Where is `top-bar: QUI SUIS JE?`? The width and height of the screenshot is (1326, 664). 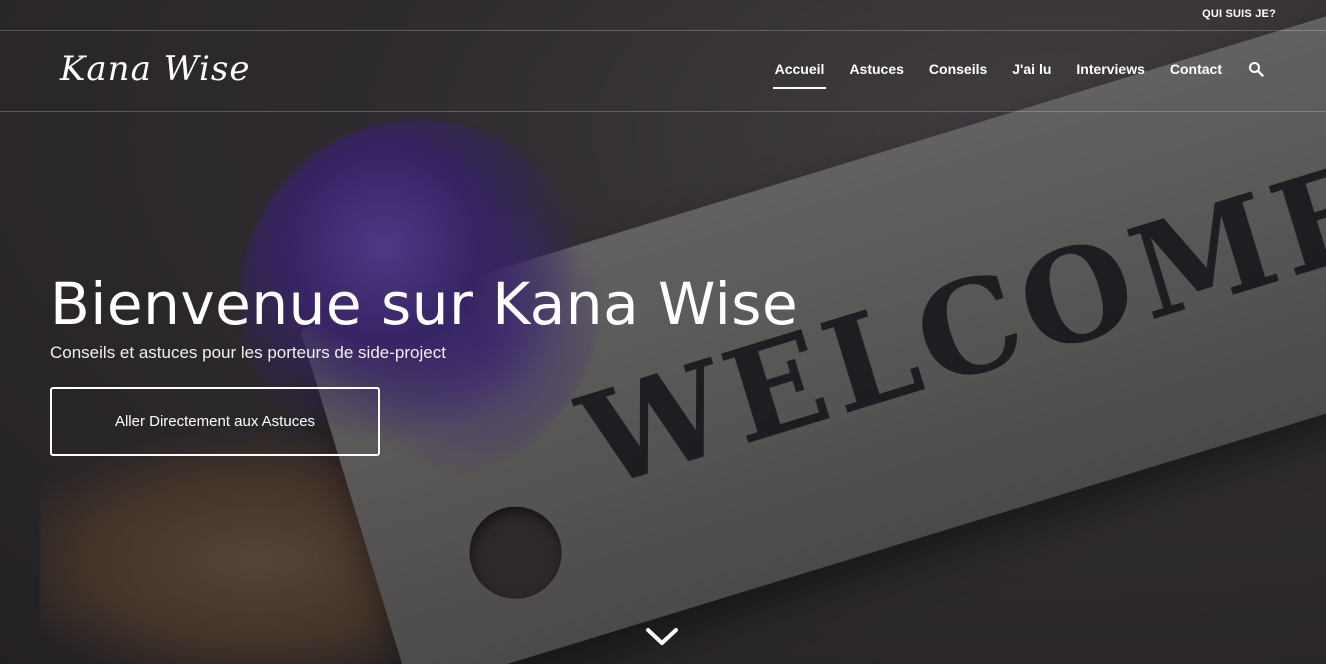
top-bar: QUI SUIS JE? is located at coordinates (663, 15).